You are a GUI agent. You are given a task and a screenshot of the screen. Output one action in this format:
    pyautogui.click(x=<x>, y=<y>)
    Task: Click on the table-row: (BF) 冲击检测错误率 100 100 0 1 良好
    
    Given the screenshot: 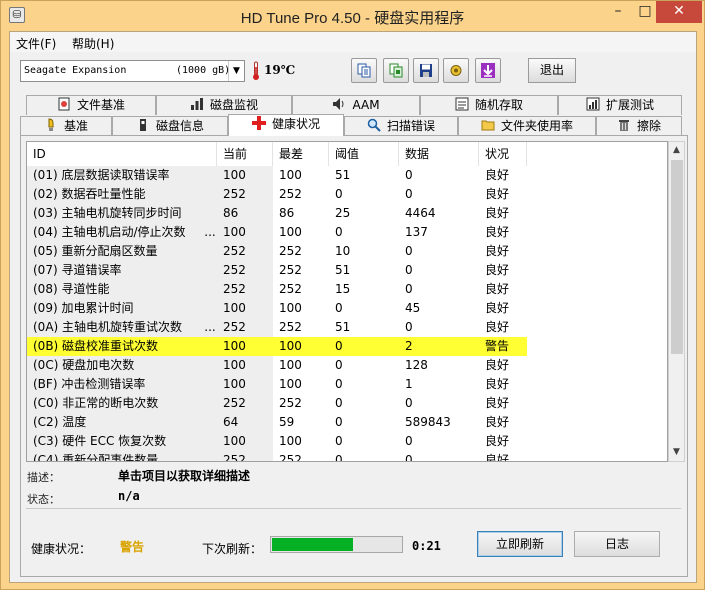 What is the action you would take?
    pyautogui.click(x=347, y=384)
    